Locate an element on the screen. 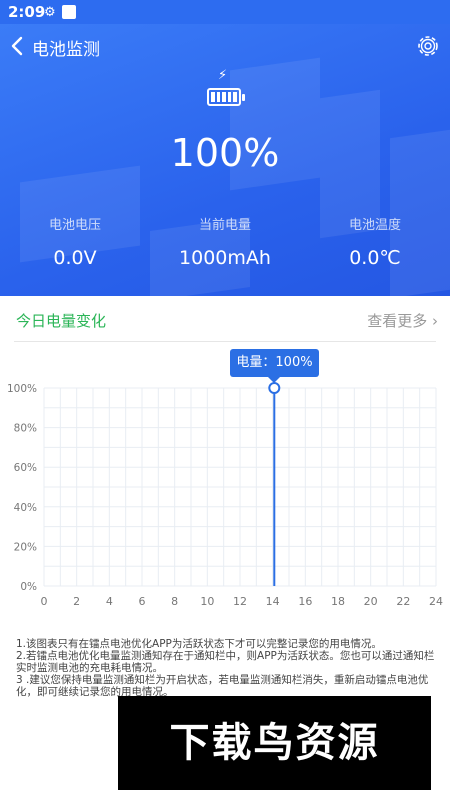  x-tick-label: 12 is located at coordinates (240, 601).